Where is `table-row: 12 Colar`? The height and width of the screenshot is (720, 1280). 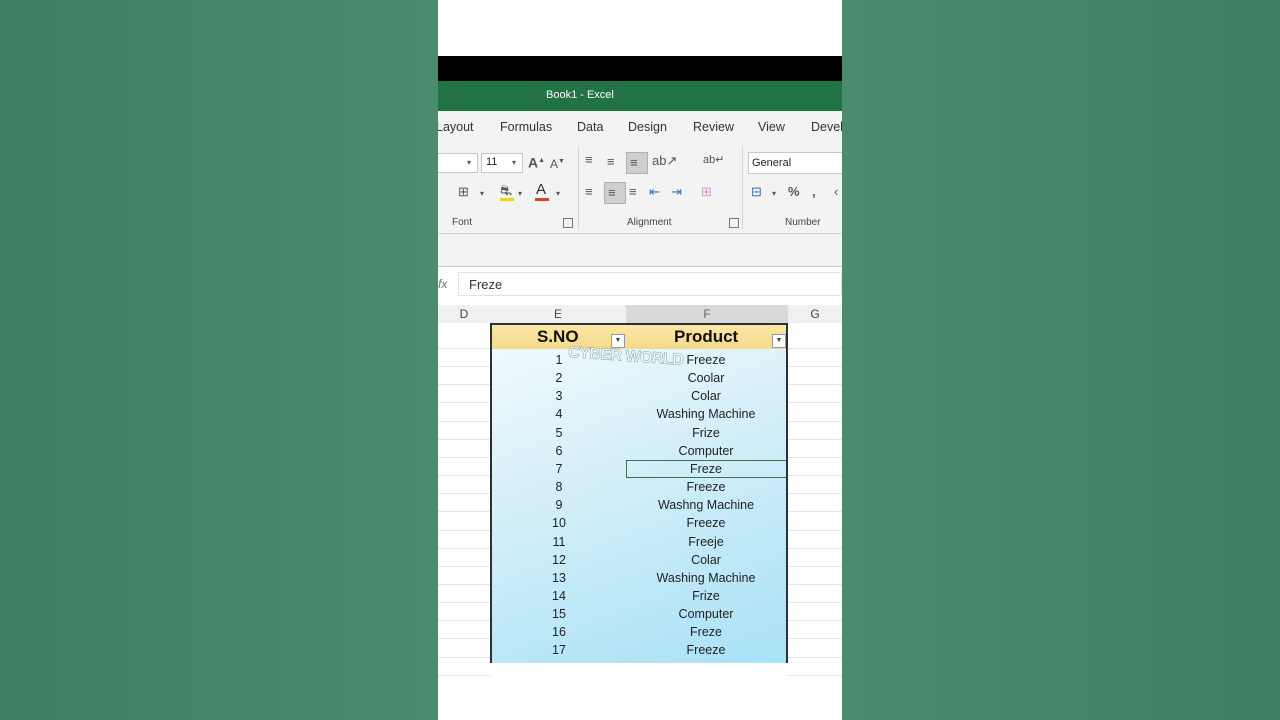
table-row: 12 Colar is located at coordinates (639, 560).